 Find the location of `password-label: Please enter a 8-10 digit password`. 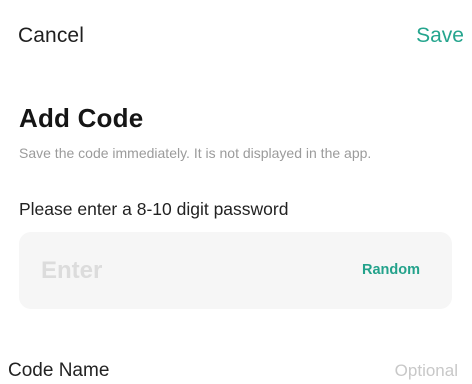

password-label: Please enter a 8-10 digit password is located at coordinates (154, 209).